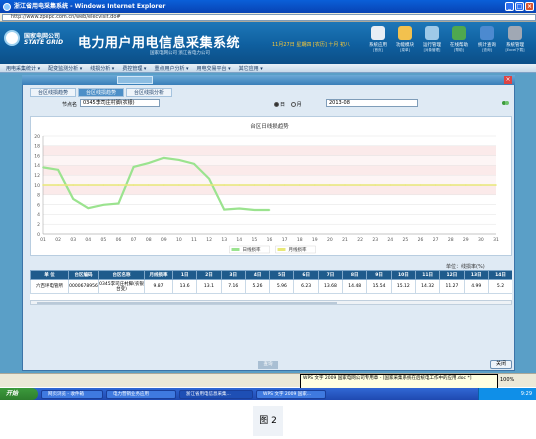  I want to click on refresh-icon, so click(505, 103).